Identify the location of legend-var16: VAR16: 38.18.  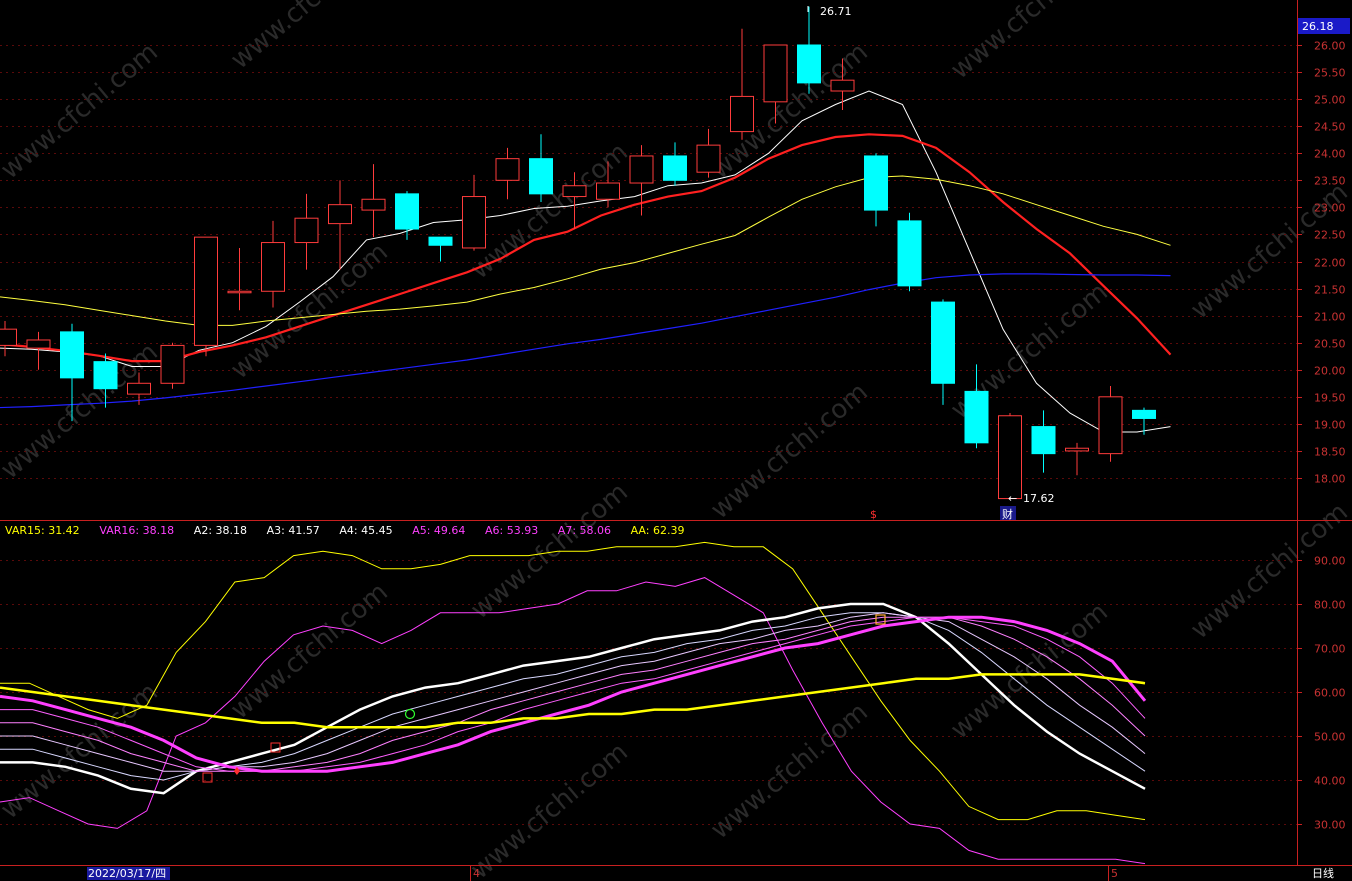
(136, 530).